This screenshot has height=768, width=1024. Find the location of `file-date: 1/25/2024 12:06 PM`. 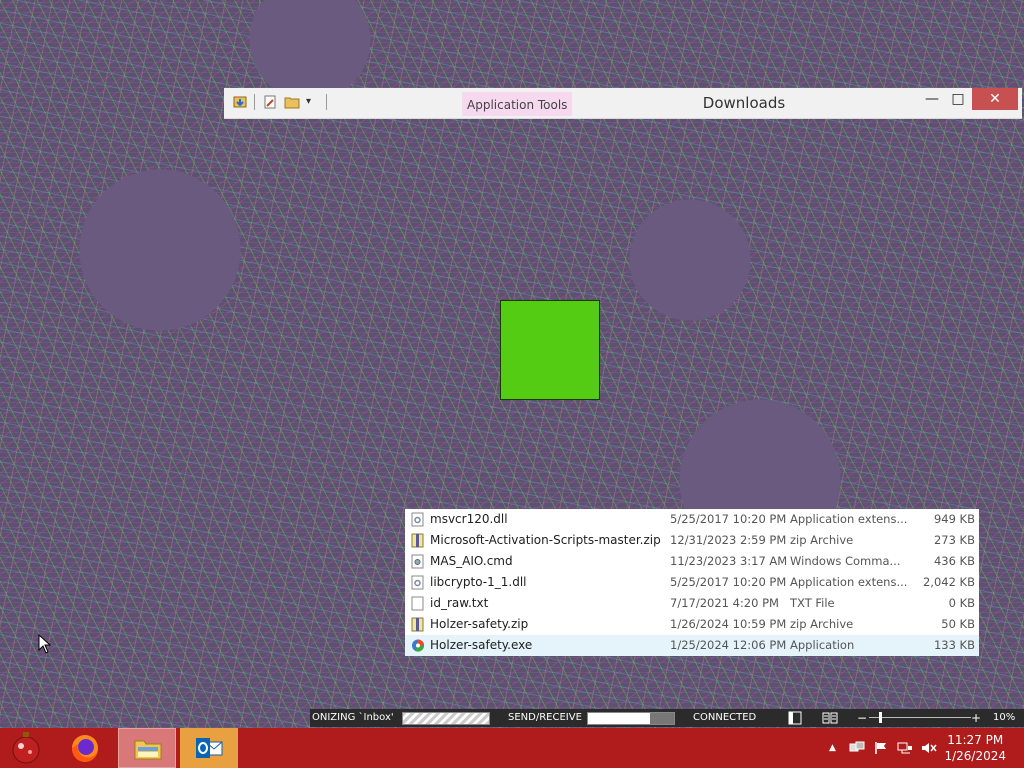

file-date: 1/25/2024 12:06 PM is located at coordinates (728, 645).